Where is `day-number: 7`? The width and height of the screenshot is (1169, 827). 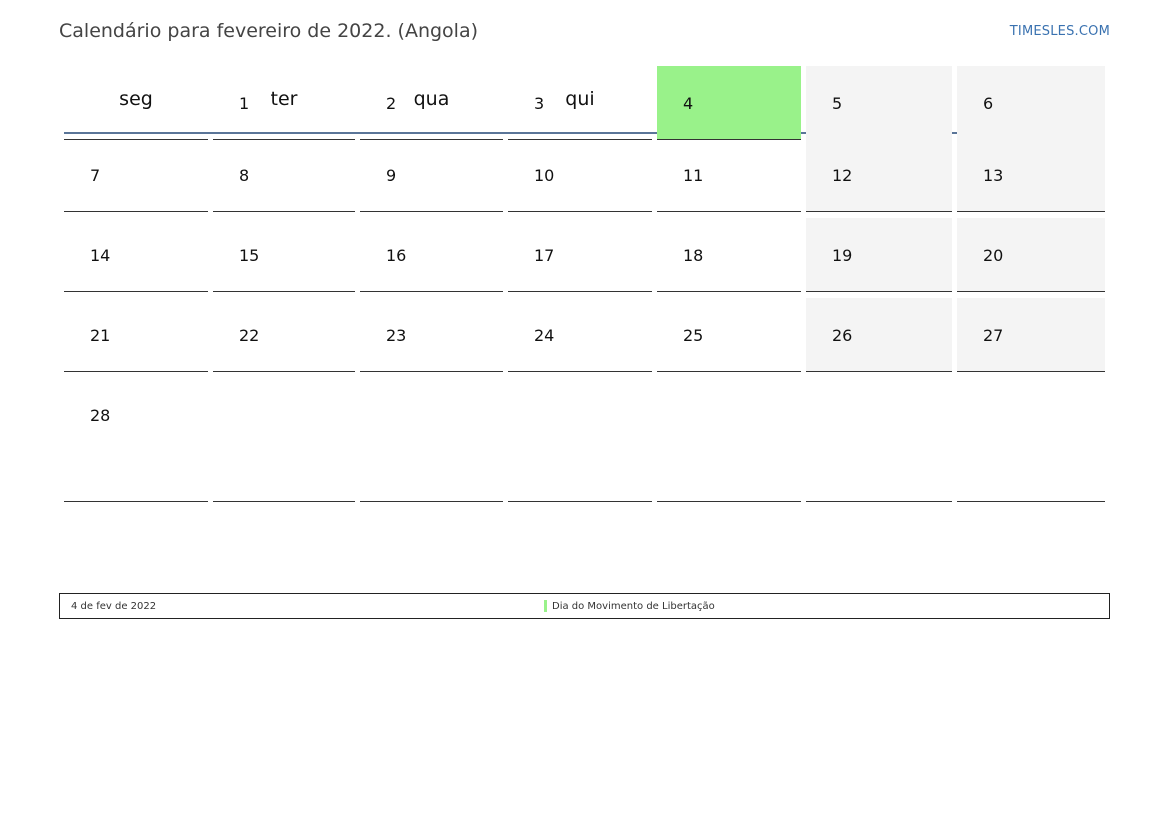 day-number: 7 is located at coordinates (95, 175).